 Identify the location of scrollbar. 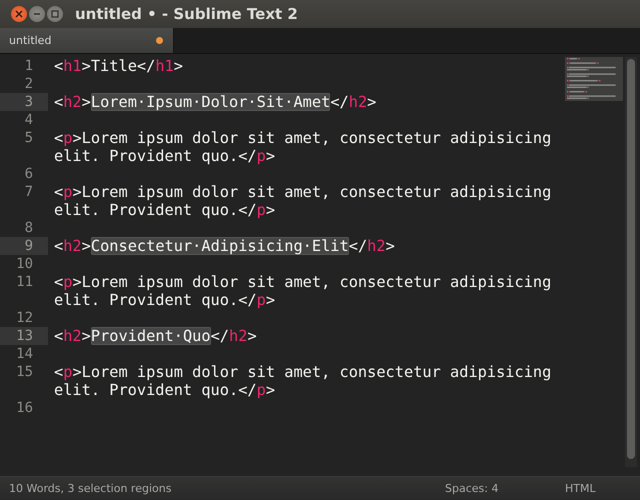
(631, 262).